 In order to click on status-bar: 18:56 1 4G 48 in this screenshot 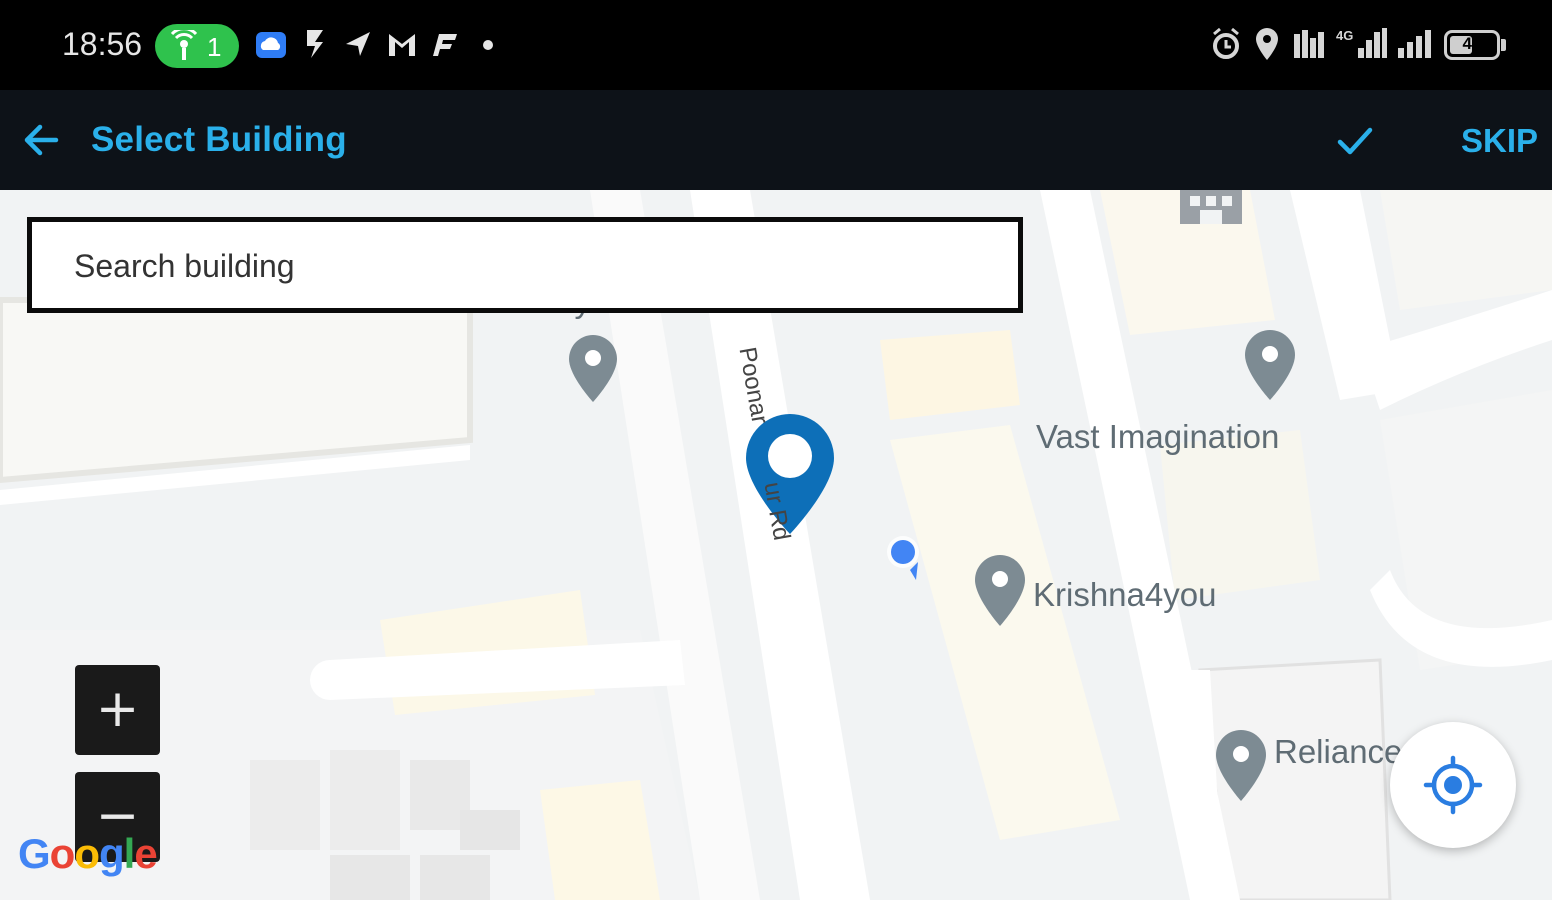, I will do `click(776, 45)`.